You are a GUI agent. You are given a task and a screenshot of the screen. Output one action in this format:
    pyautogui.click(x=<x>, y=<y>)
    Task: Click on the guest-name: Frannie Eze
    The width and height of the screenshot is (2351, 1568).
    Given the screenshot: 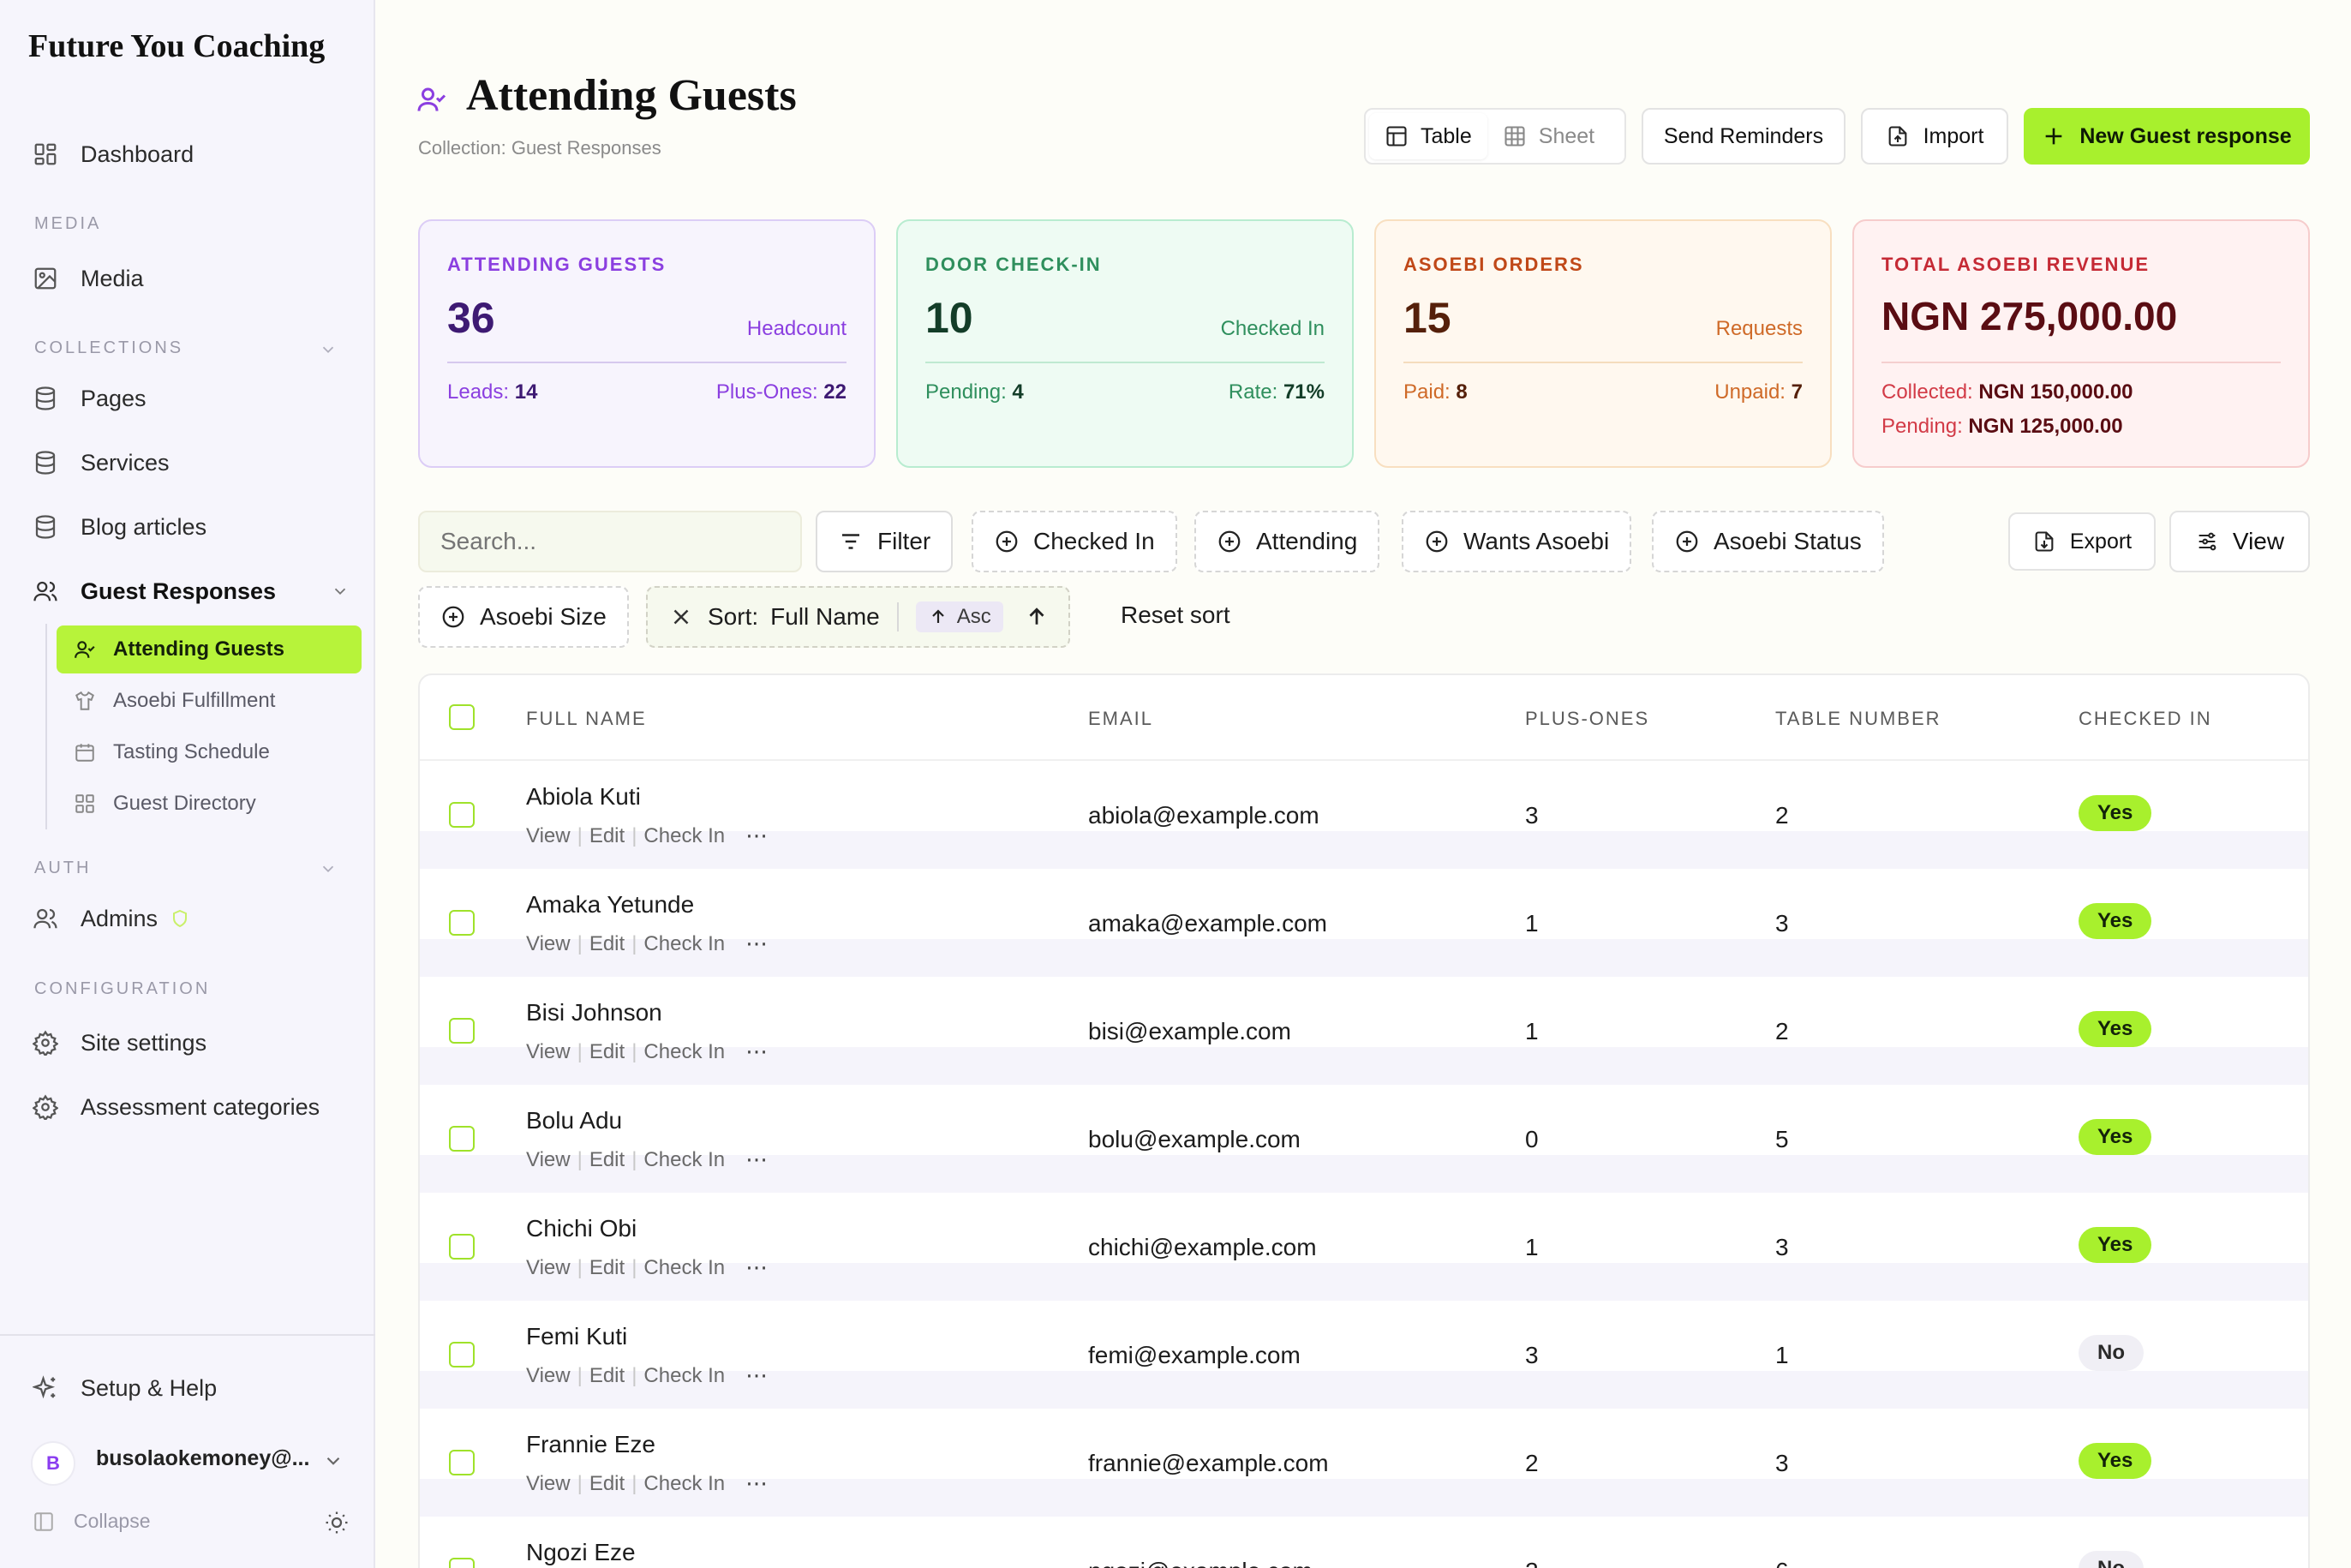 What is the action you would take?
    pyautogui.click(x=590, y=1444)
    